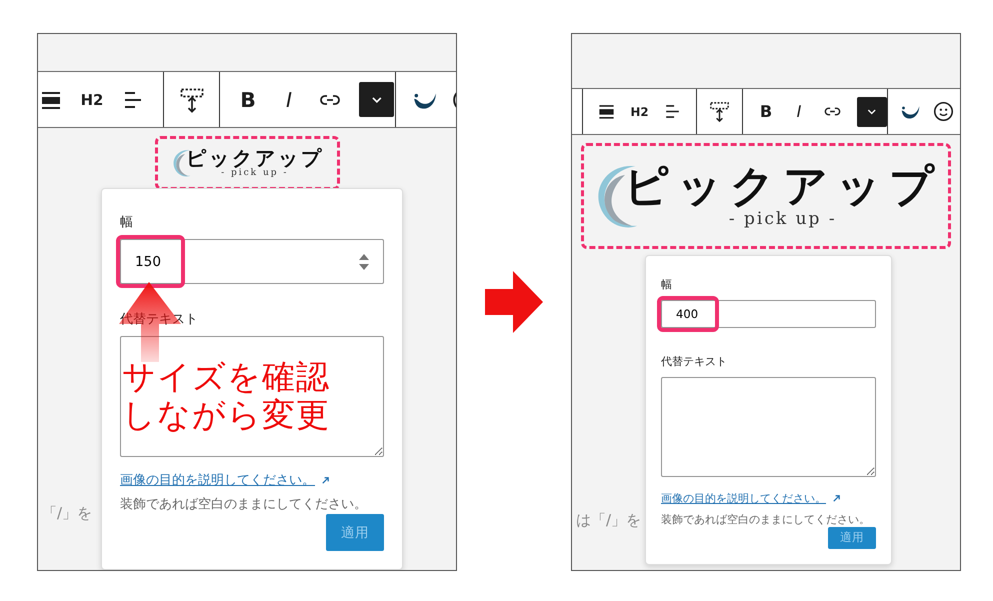 Image resolution: width=993 pixels, height=601 pixels. I want to click on right-arrow-icon, so click(514, 302).